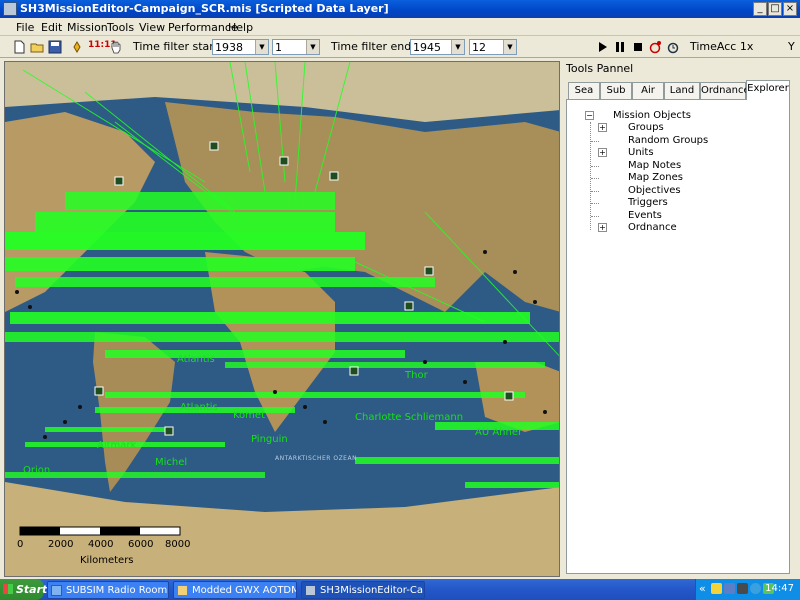 The height and width of the screenshot is (600, 800). Describe the element at coordinates (120, 27) in the screenshot. I see `menu-tools: Tools` at that location.